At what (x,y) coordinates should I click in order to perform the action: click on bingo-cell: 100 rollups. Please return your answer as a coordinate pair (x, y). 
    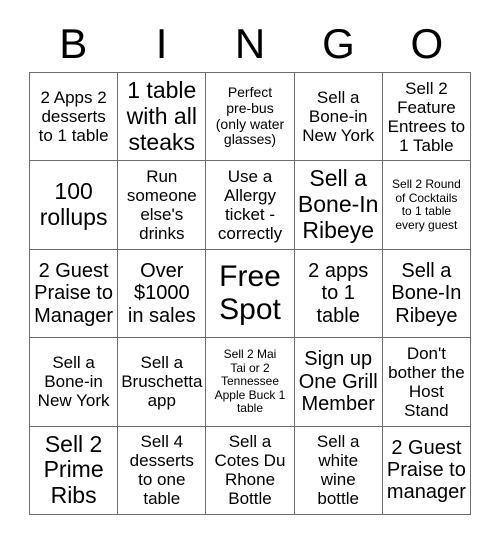
    Looking at the image, I should click on (74, 205).